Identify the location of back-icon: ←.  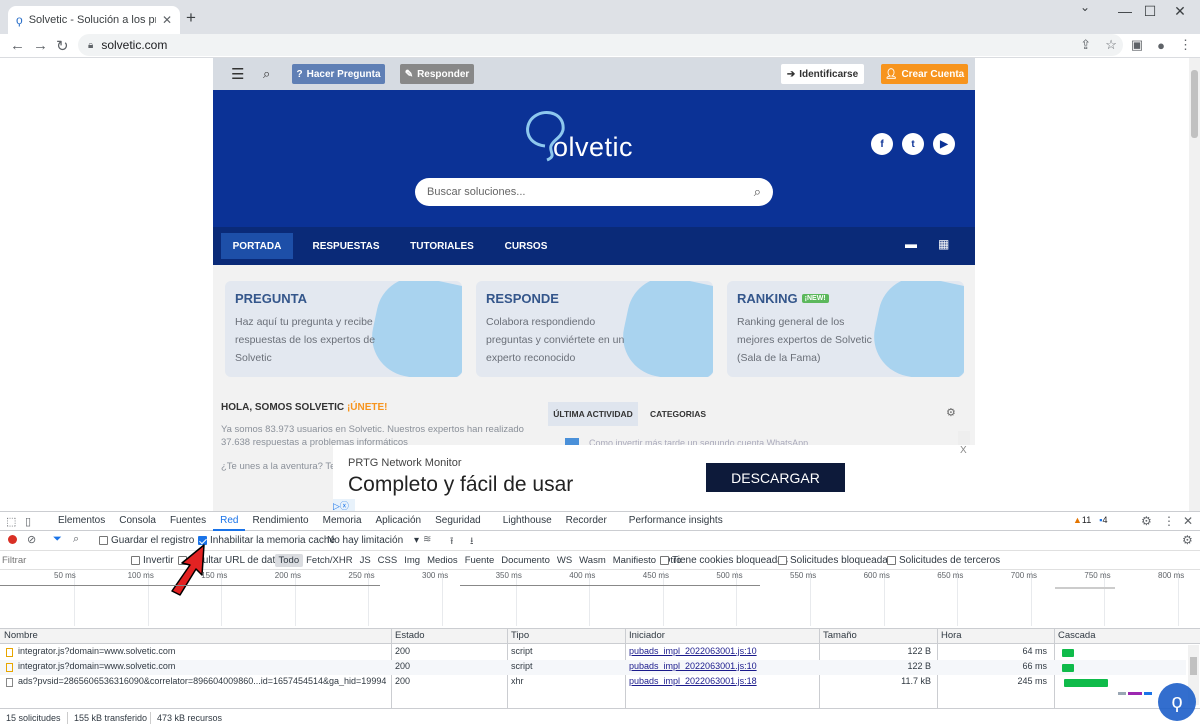
(17, 45).